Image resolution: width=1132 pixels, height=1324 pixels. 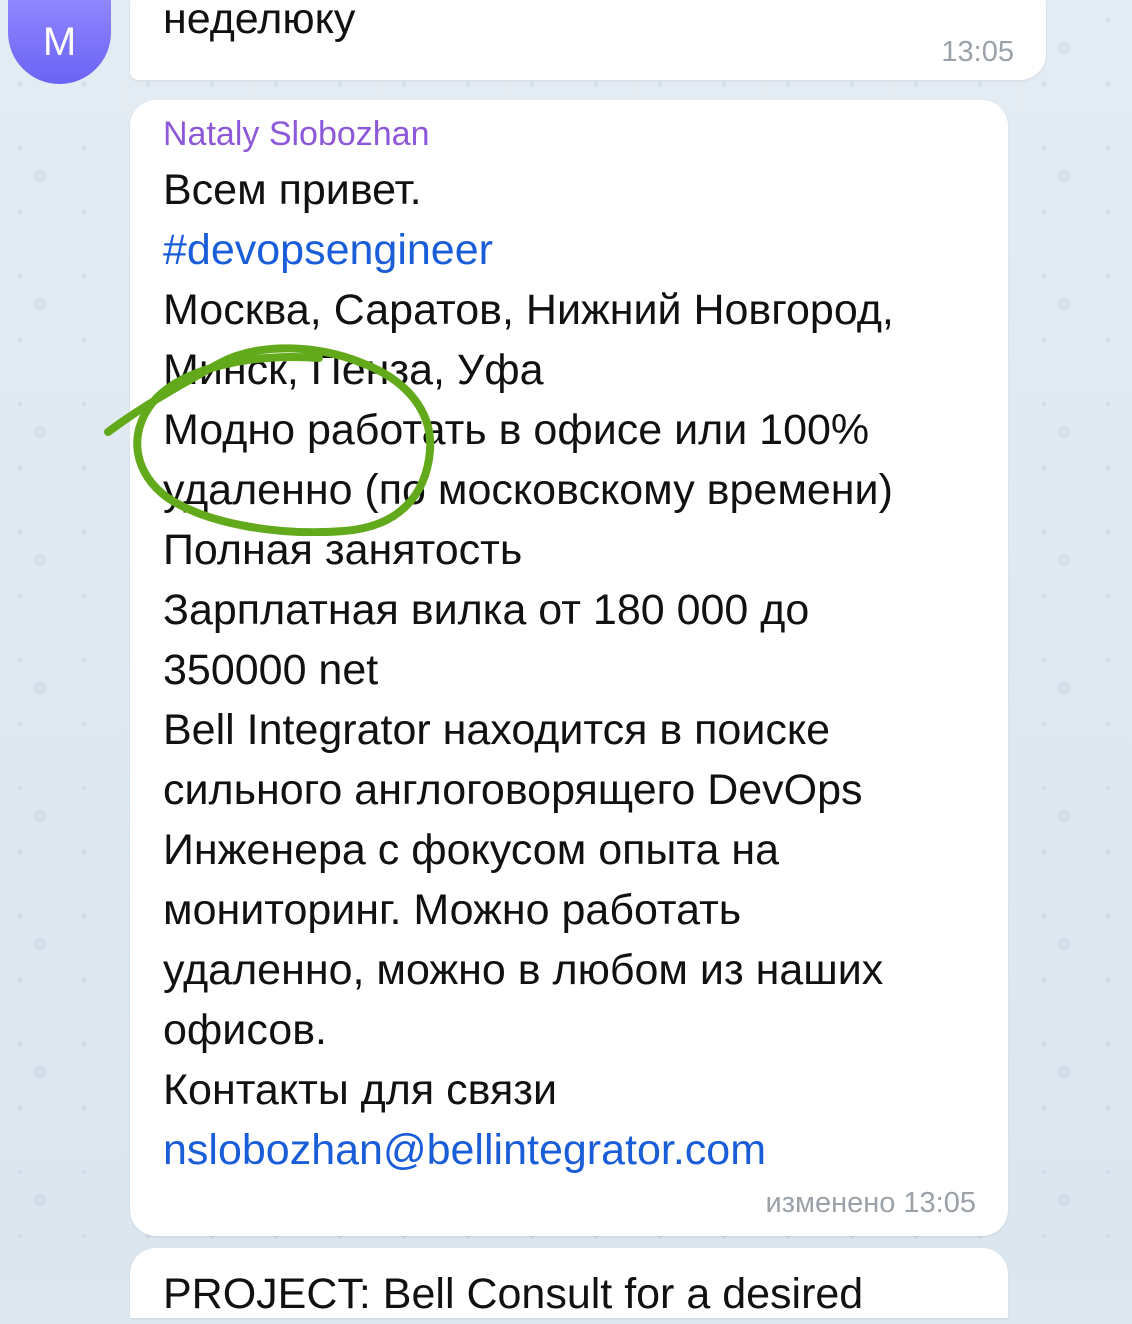 I want to click on avatar-initial: M, so click(x=59, y=42).